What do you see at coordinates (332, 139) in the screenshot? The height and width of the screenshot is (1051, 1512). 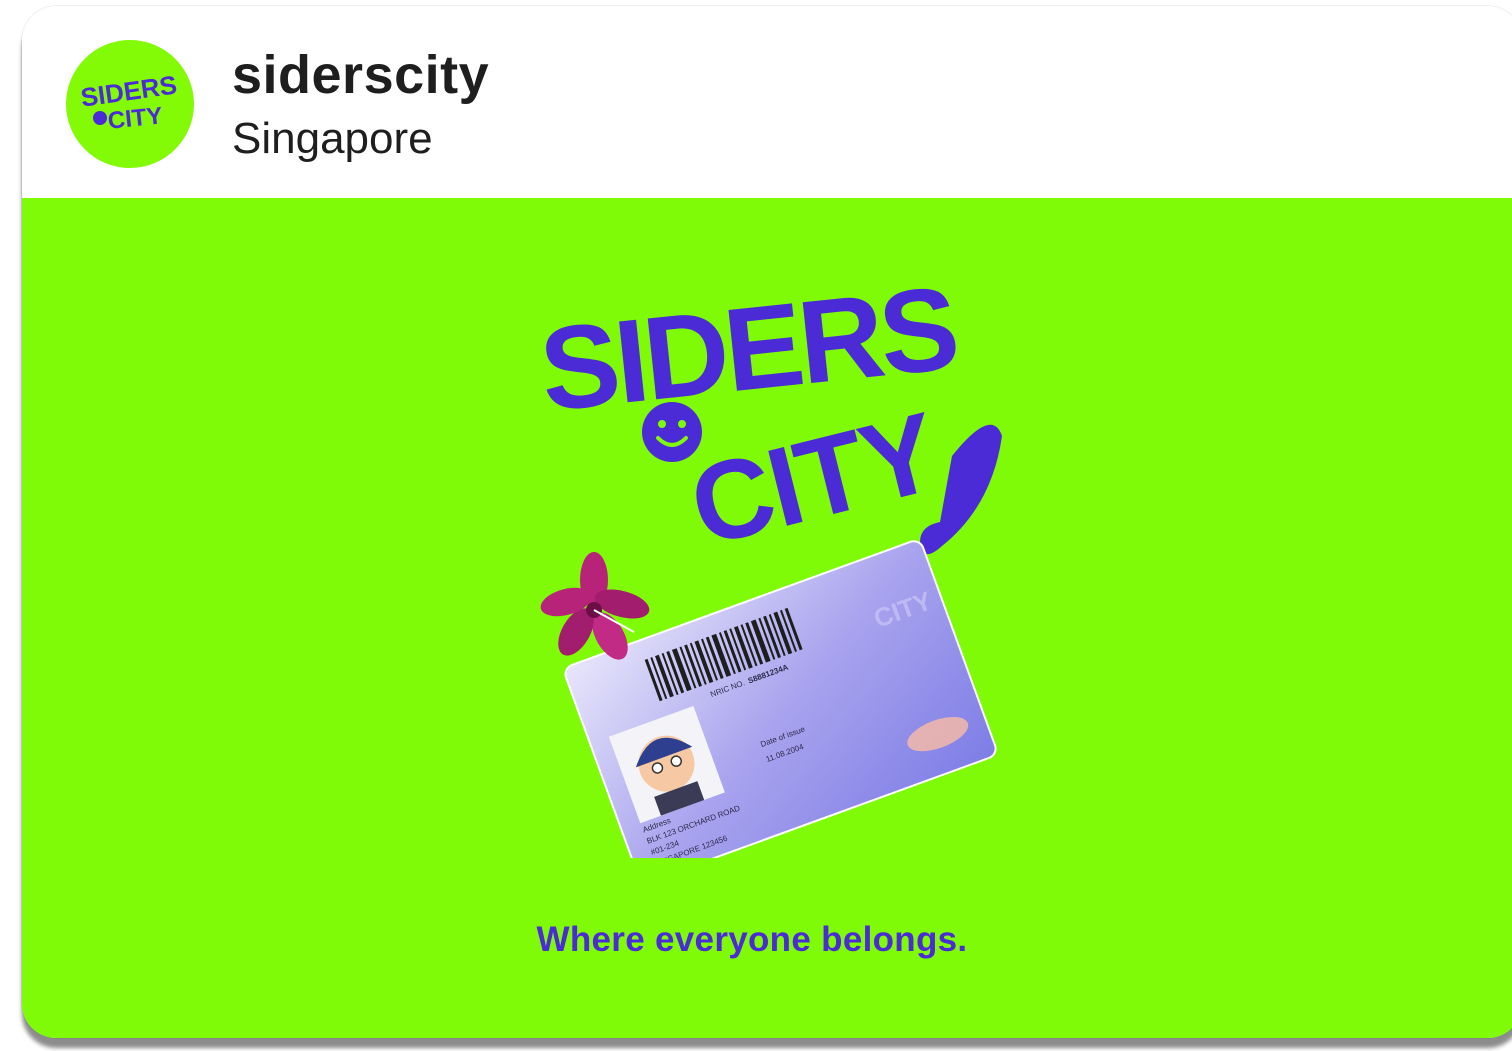 I see `post-location: Singapore` at bounding box center [332, 139].